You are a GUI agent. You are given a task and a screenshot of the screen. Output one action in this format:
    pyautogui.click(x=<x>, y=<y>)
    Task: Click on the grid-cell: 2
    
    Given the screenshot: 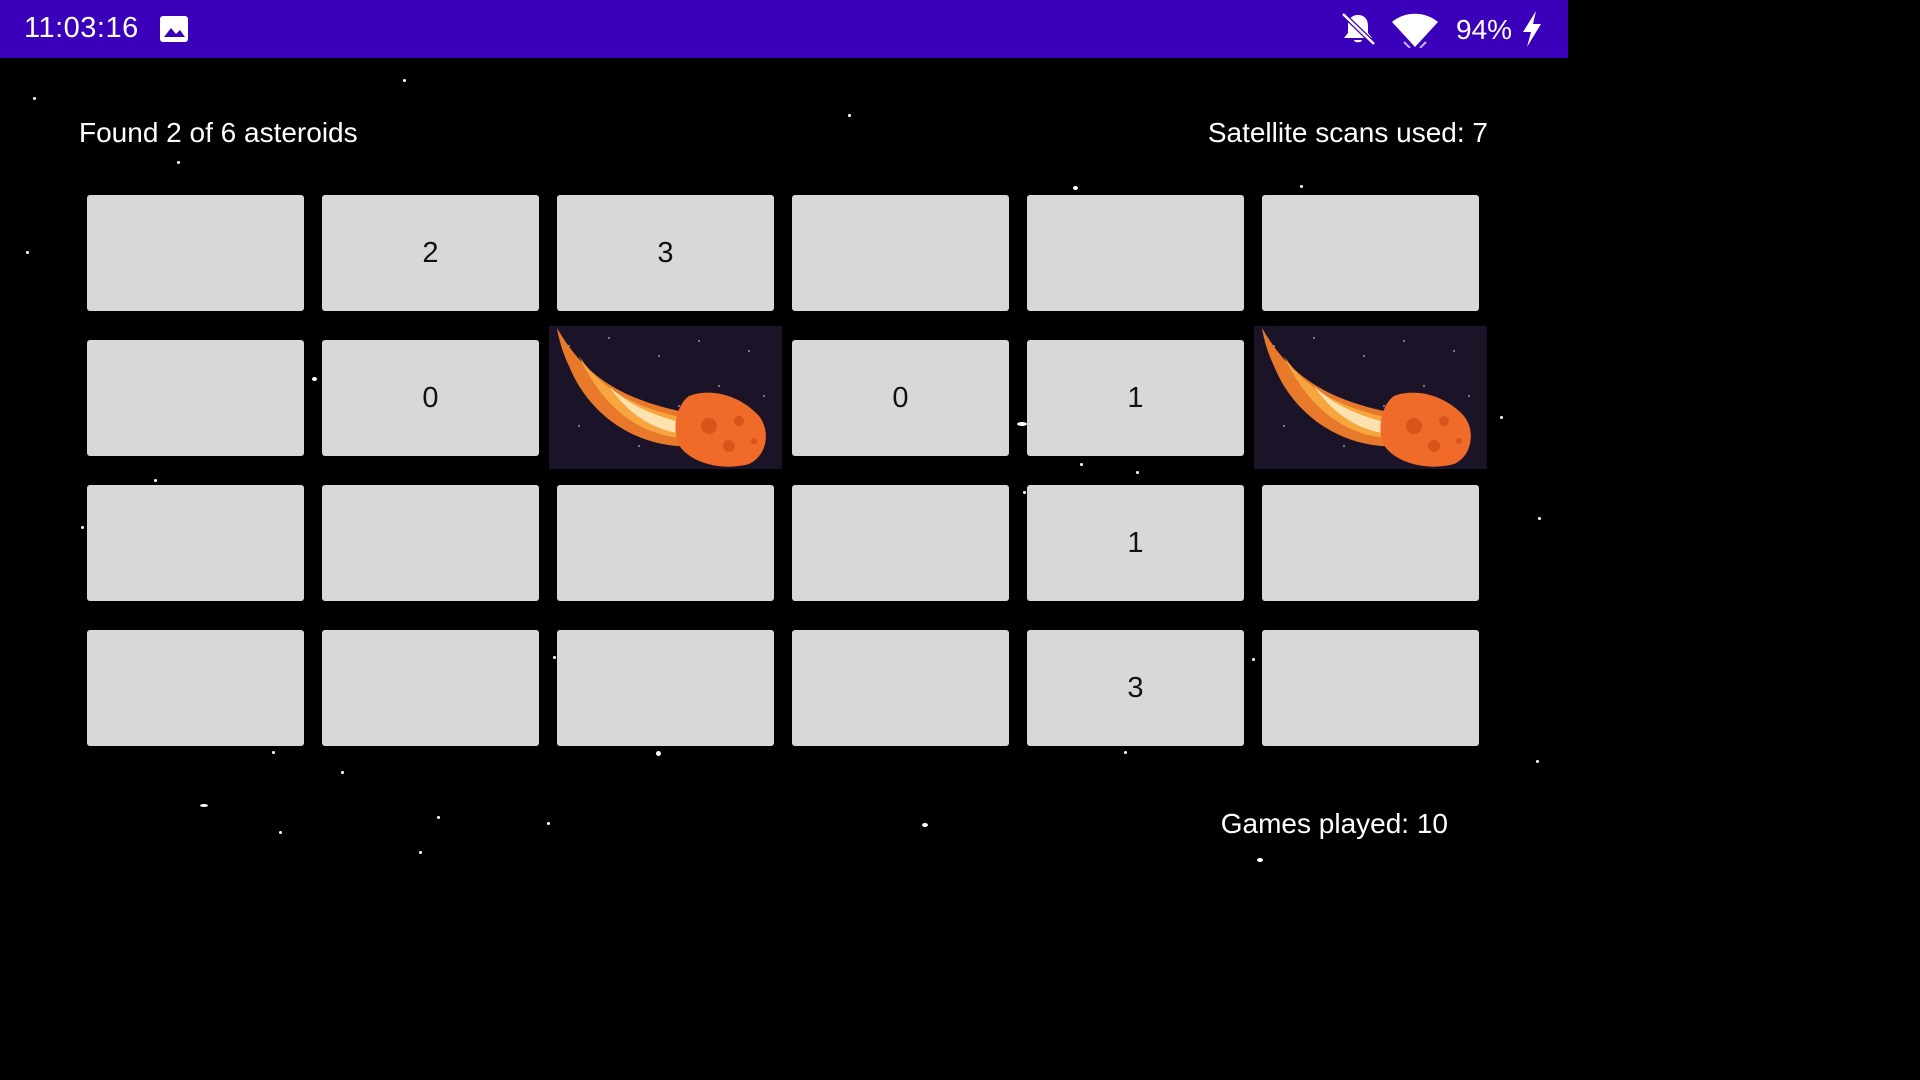 What is the action you would take?
    pyautogui.click(x=430, y=253)
    